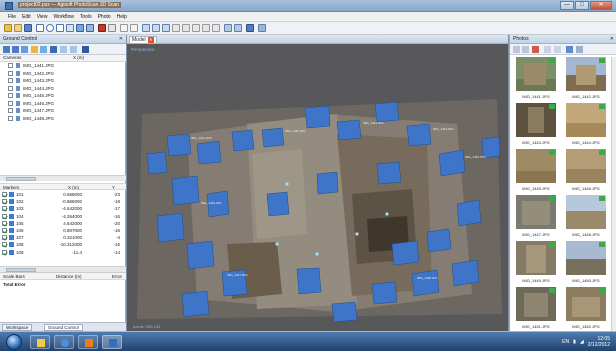 The image size is (616, 351). Describe the element at coordinates (228, 28) in the screenshot. I see `grid-icon` at that location.